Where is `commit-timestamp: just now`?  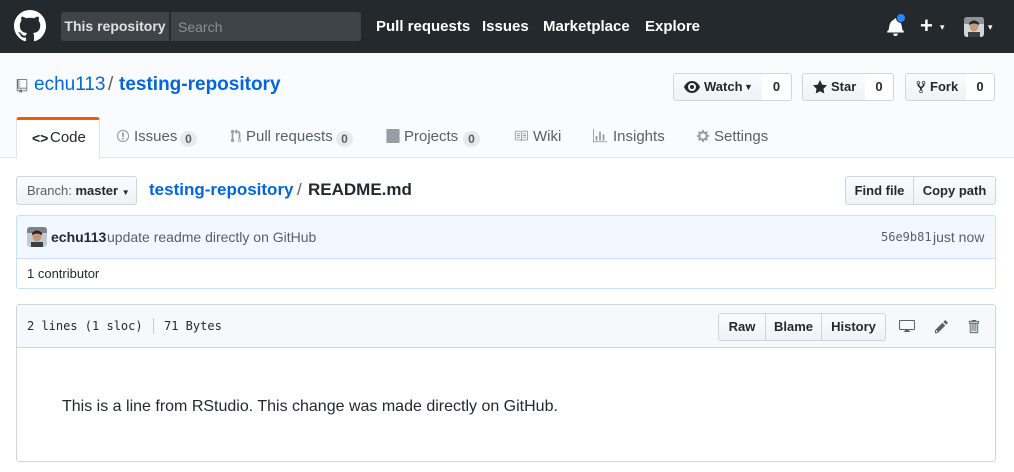 commit-timestamp: just now is located at coordinates (959, 237).